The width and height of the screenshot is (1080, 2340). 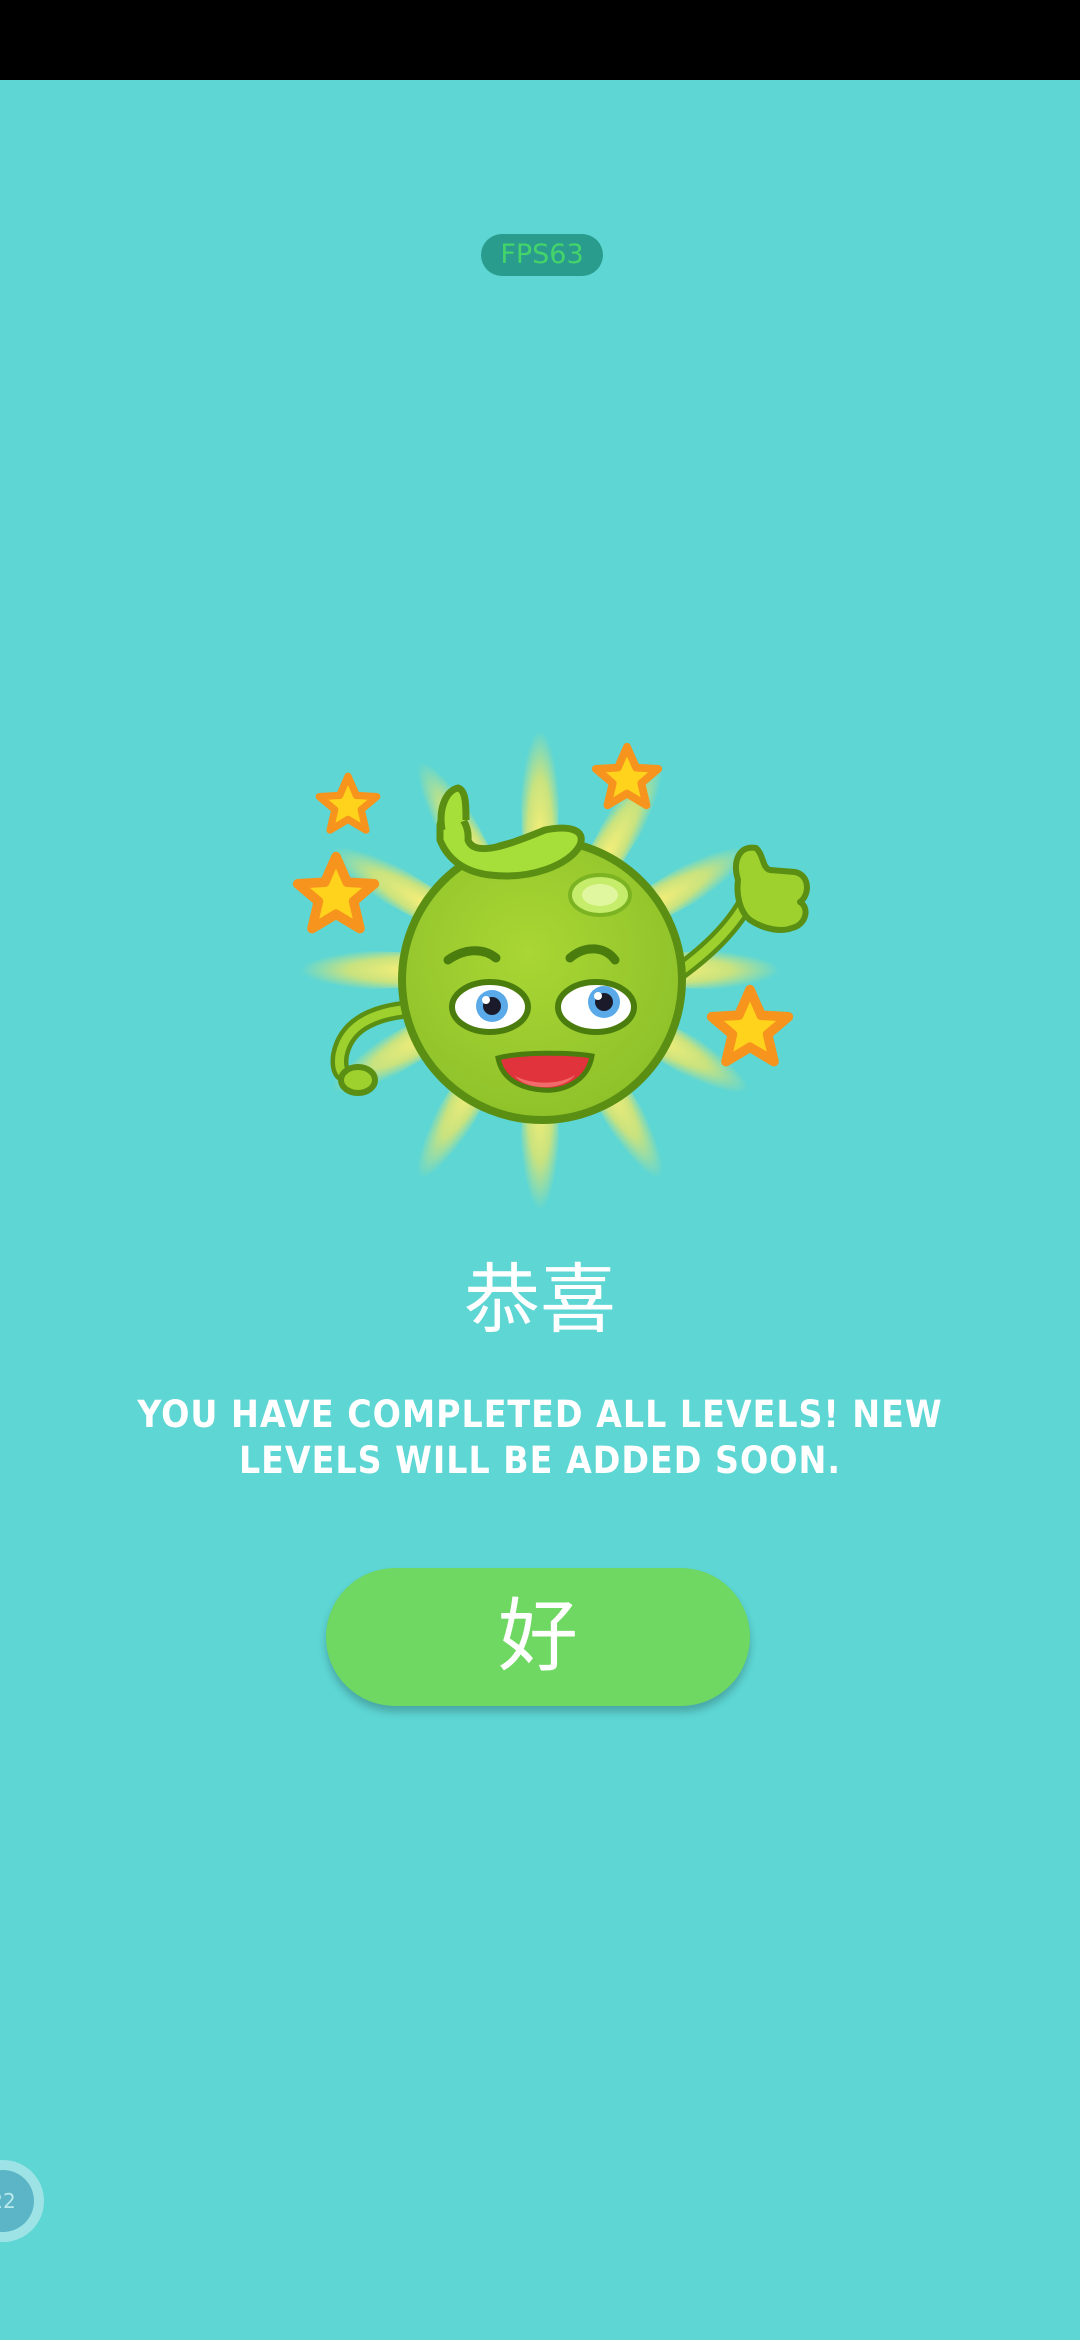 I want to click on fps-counter-badge: FPS63, so click(x=542, y=255).